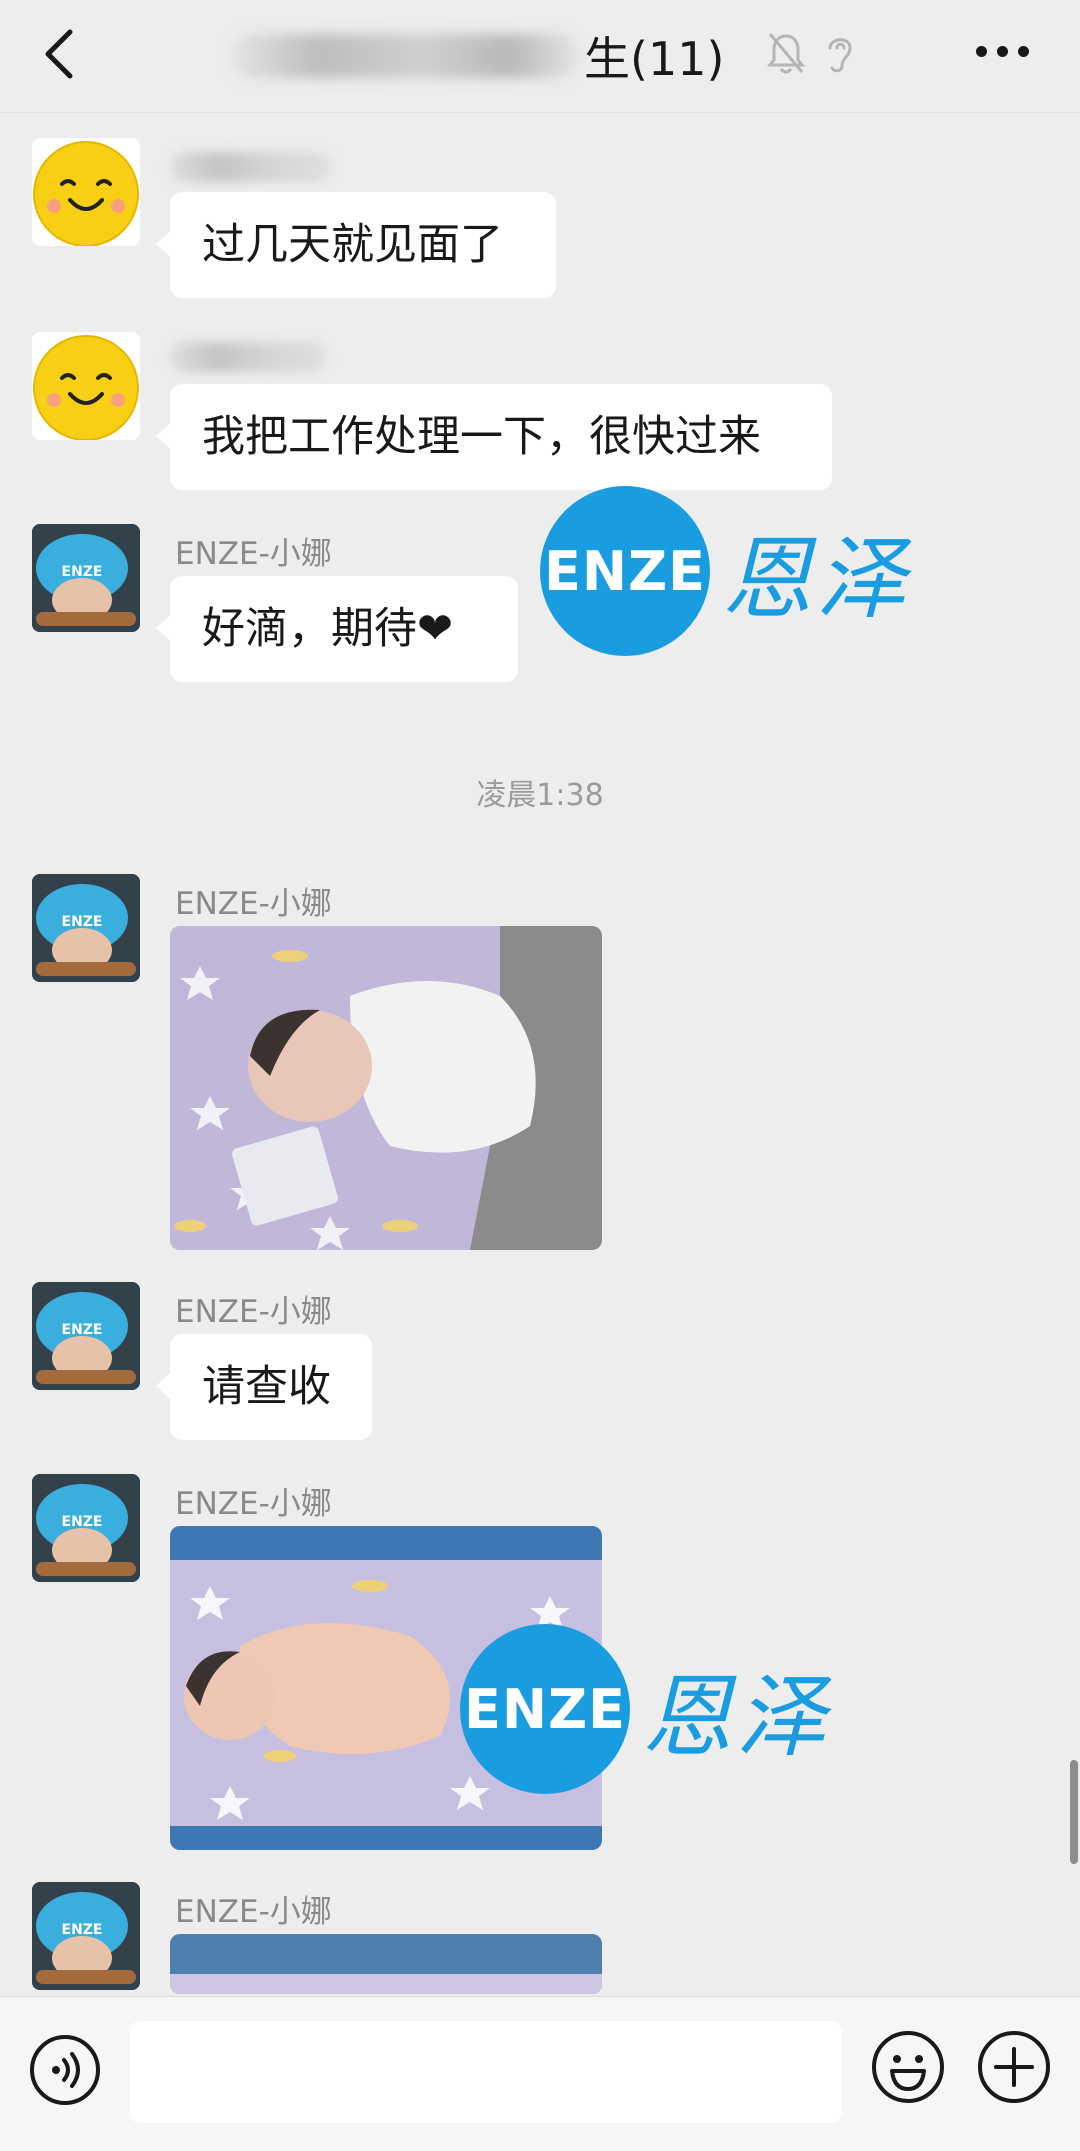 The image size is (1080, 2151). Describe the element at coordinates (60, 54) in the screenshot. I see `back-icon` at that location.